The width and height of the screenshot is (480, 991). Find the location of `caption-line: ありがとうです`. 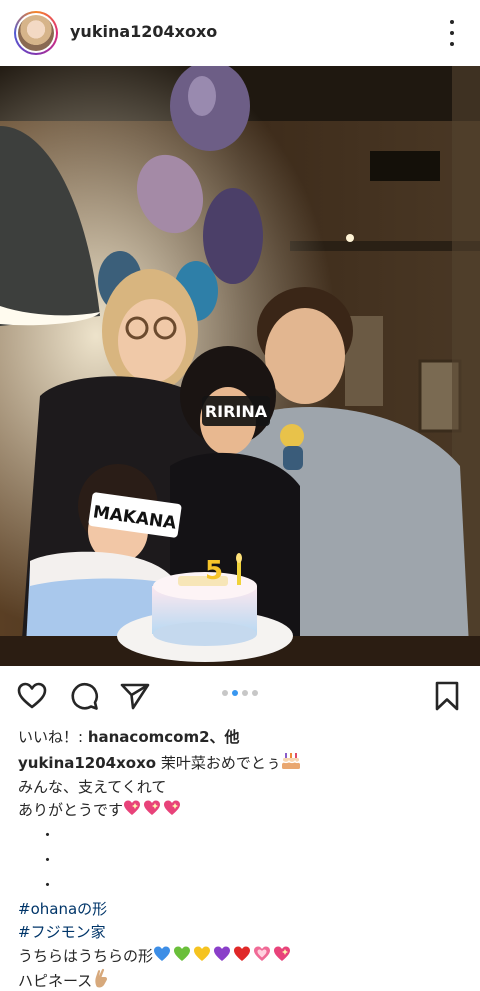

caption-line: ありがとうです is located at coordinates (71, 810).